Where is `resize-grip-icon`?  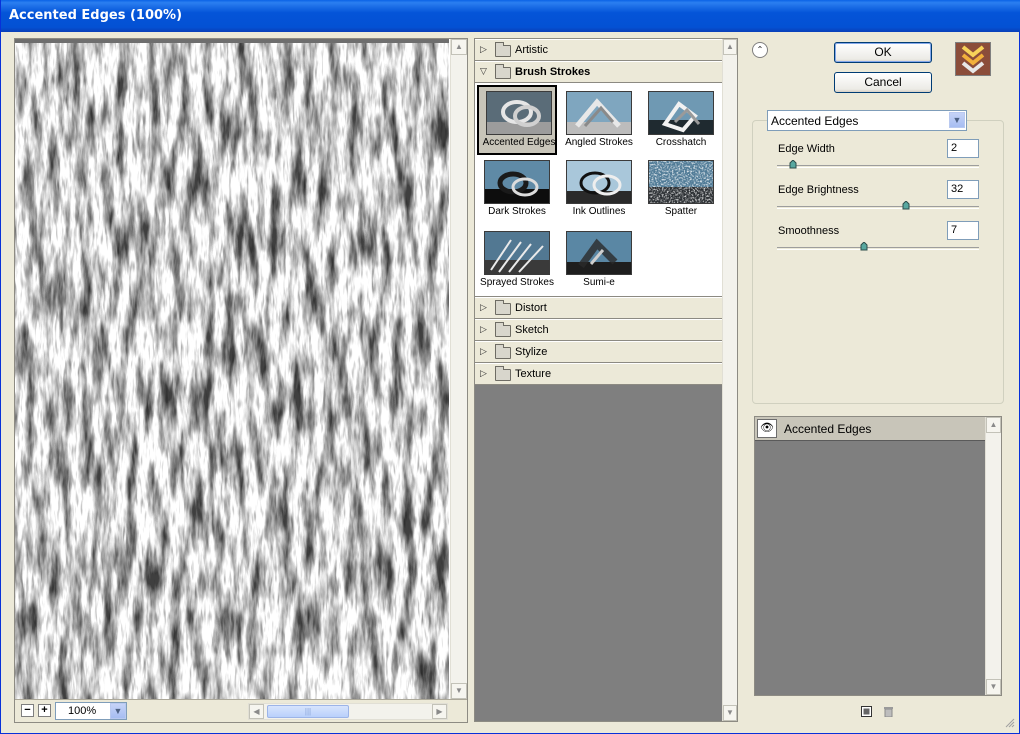
resize-grip-icon is located at coordinates (1010, 723).